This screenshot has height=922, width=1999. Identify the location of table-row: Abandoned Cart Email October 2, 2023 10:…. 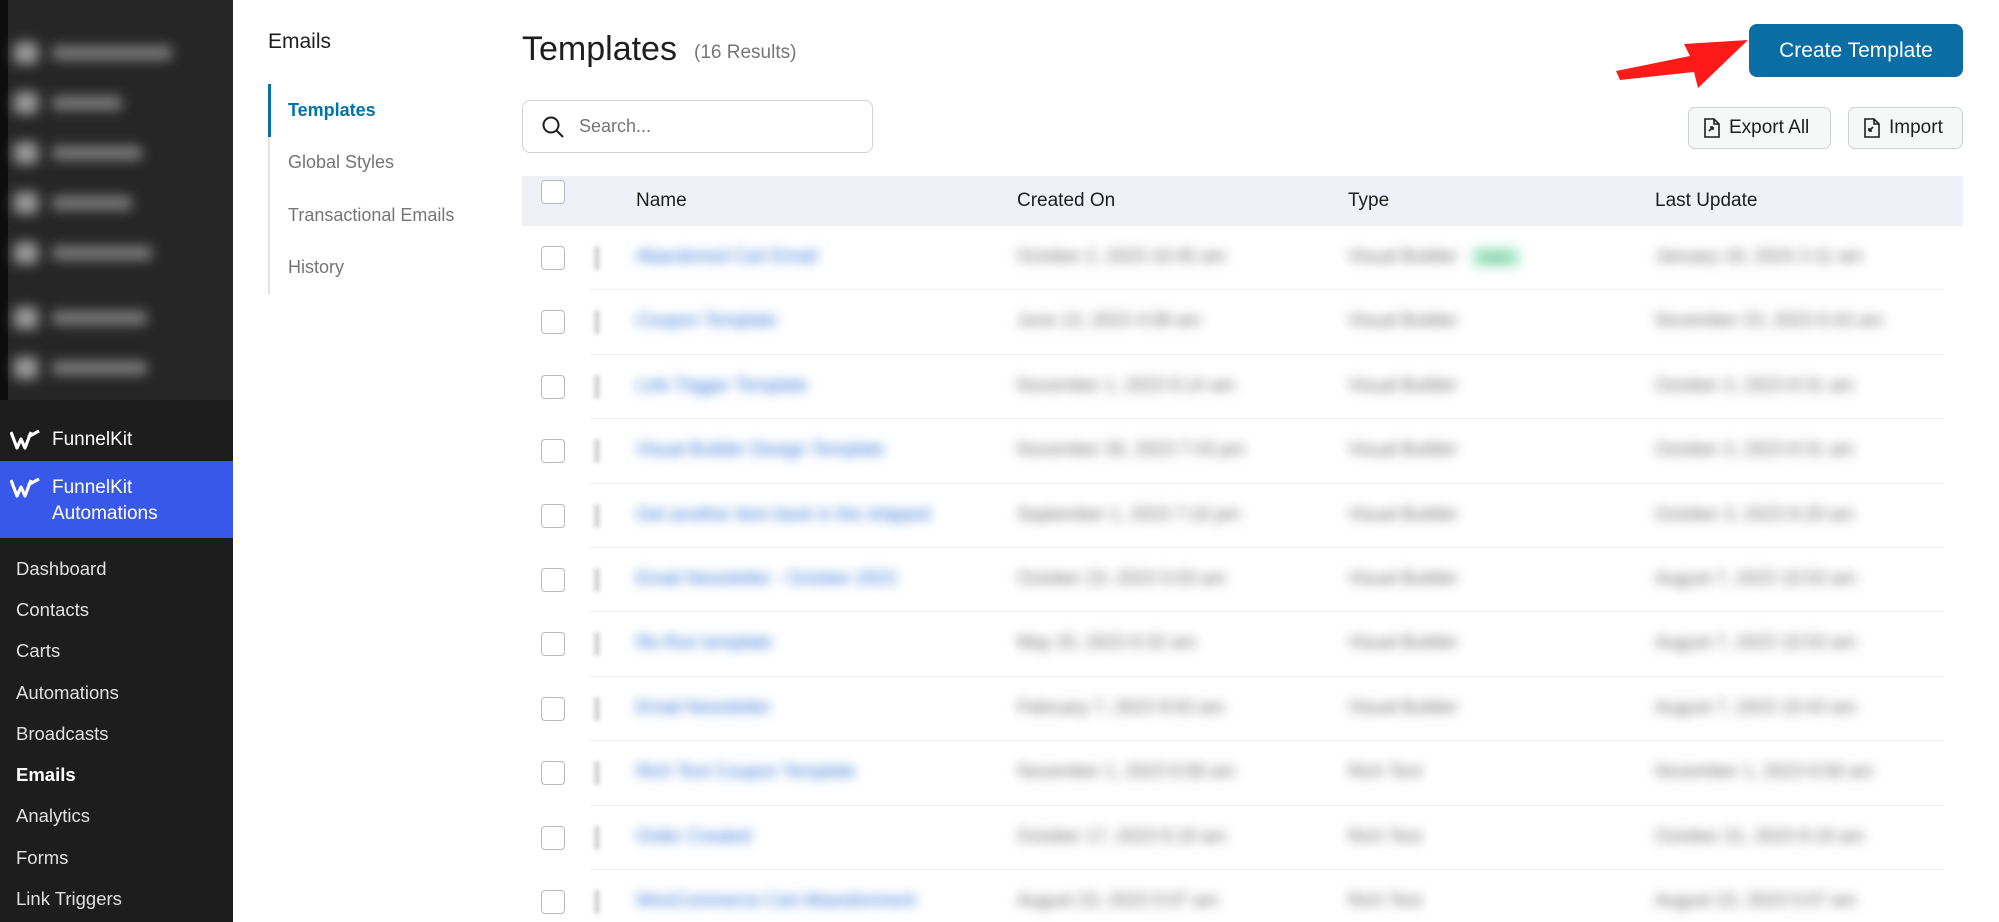
(1242, 258).